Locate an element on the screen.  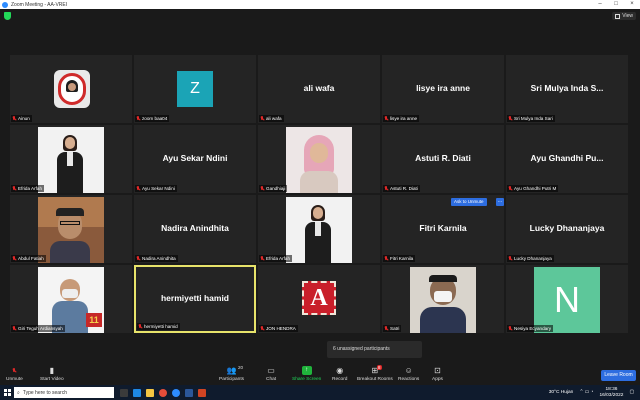
reactions-button: ☺ Reactions is located at coordinates (408, 374).